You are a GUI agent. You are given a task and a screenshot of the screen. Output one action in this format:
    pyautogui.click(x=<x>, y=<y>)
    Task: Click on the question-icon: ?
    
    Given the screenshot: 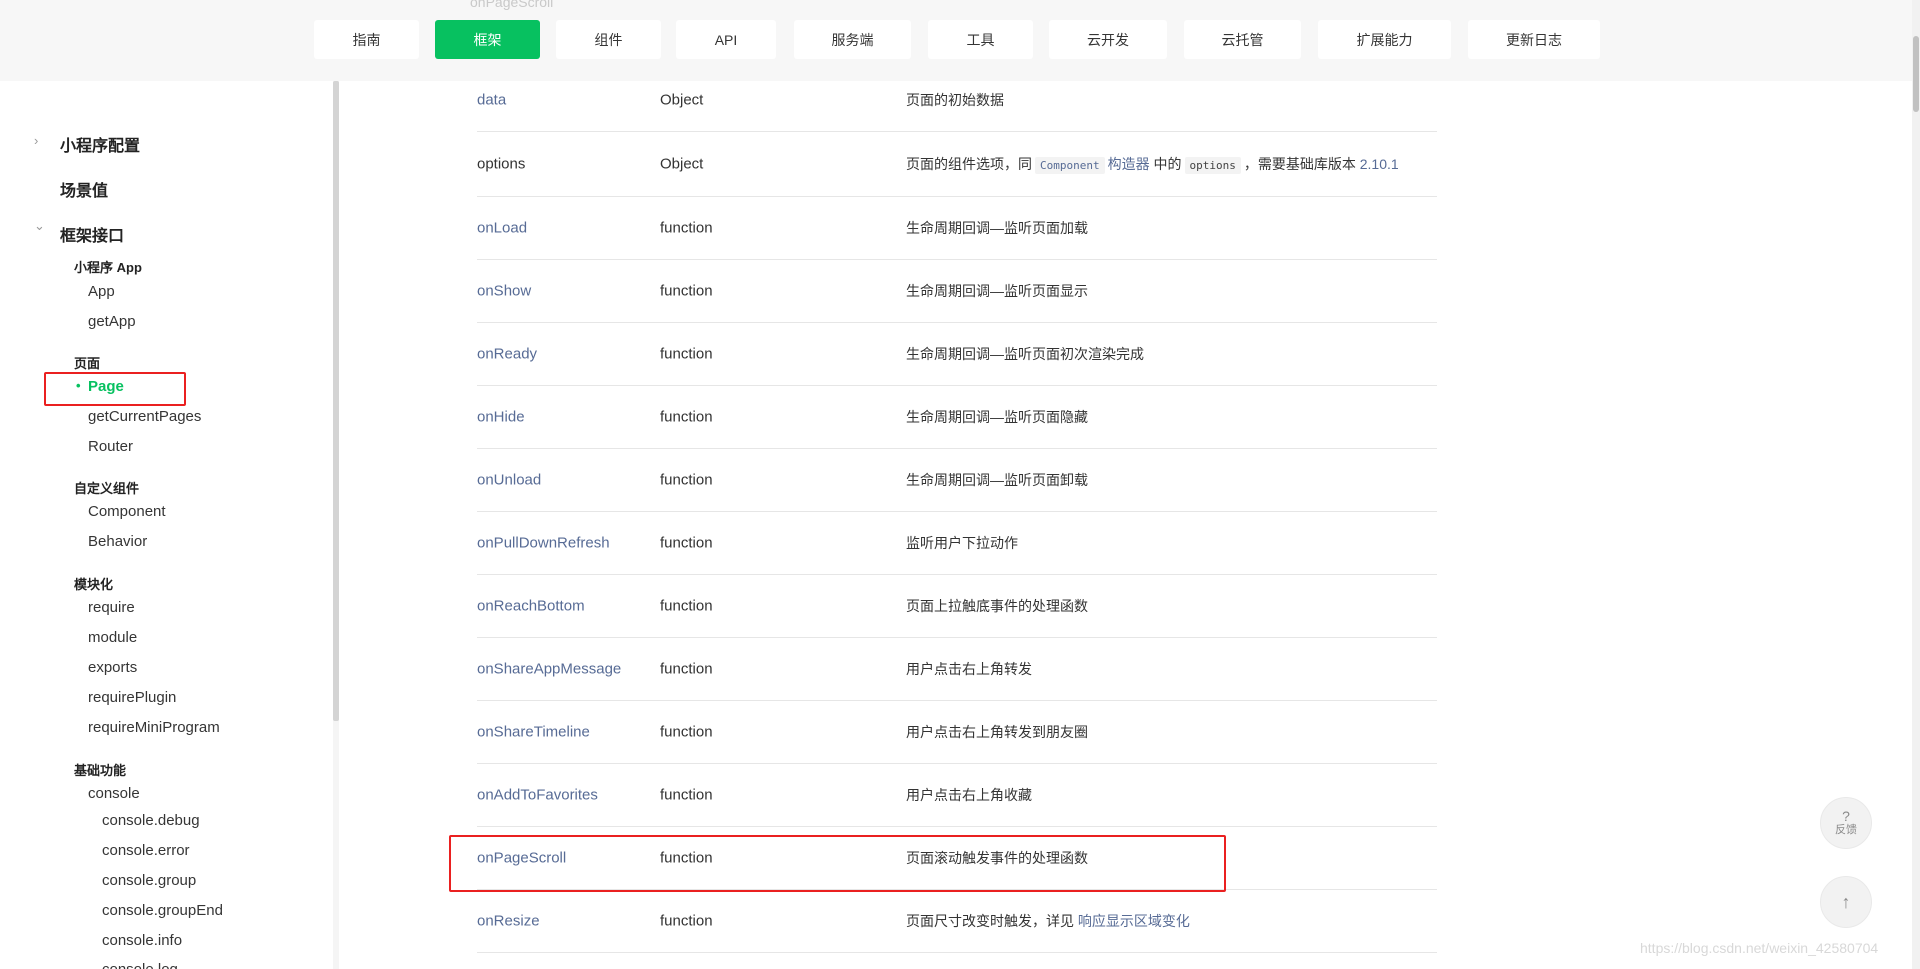 What is the action you would take?
    pyautogui.click(x=1846, y=816)
    